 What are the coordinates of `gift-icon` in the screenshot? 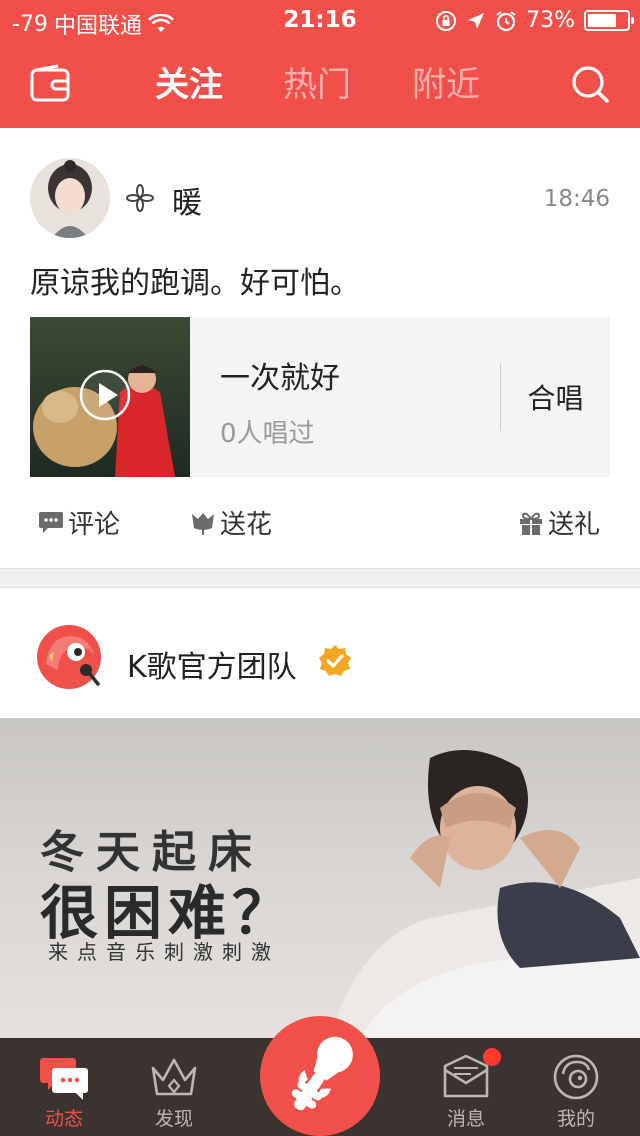 It's located at (531, 523).